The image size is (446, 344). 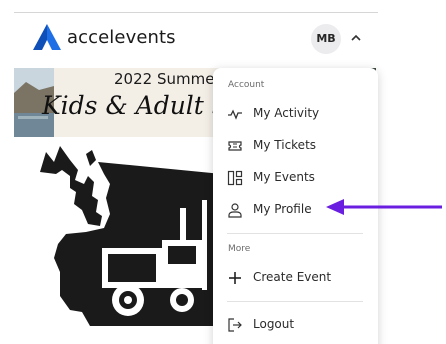 What do you see at coordinates (356, 38) in the screenshot?
I see `chevron-up-icon` at bounding box center [356, 38].